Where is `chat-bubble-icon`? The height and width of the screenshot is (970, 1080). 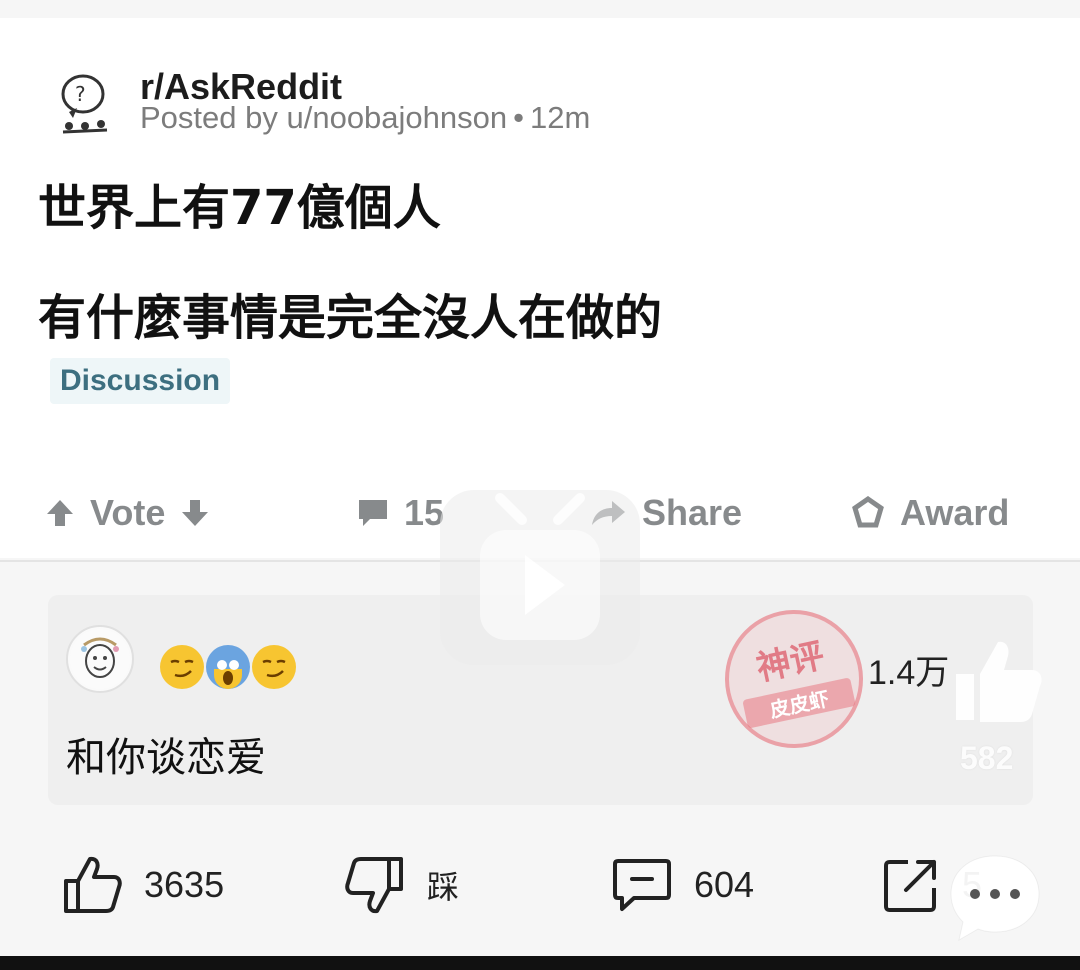 chat-bubble-icon is located at coordinates (995, 897).